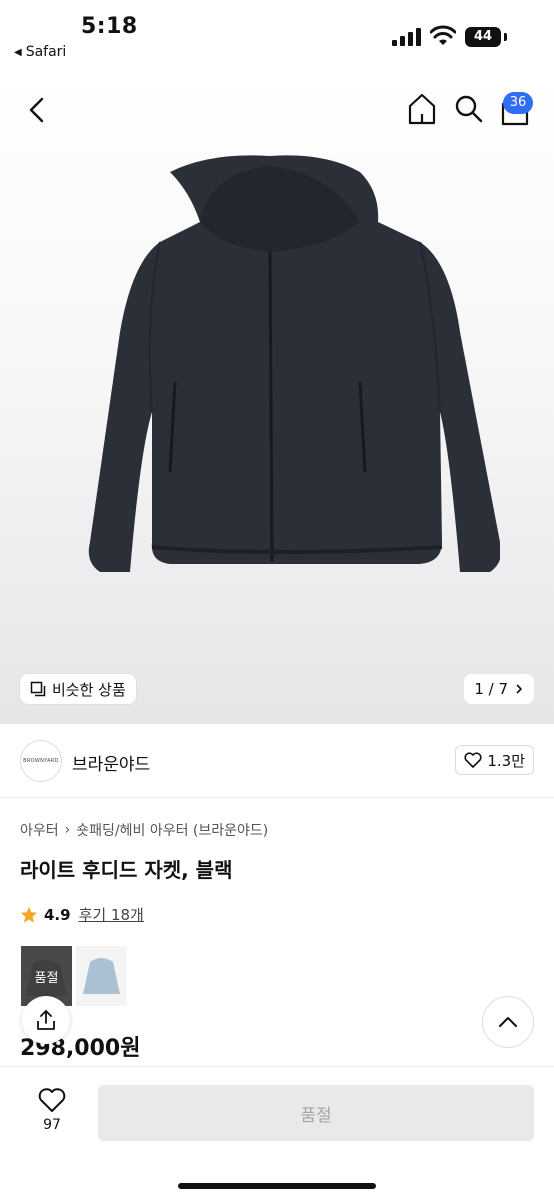 This screenshot has width=554, height=1200. Describe the element at coordinates (172, 830) in the screenshot. I see `breadcrumb-item: 숏패딩/헤비 아우터 (브라운야드)` at that location.